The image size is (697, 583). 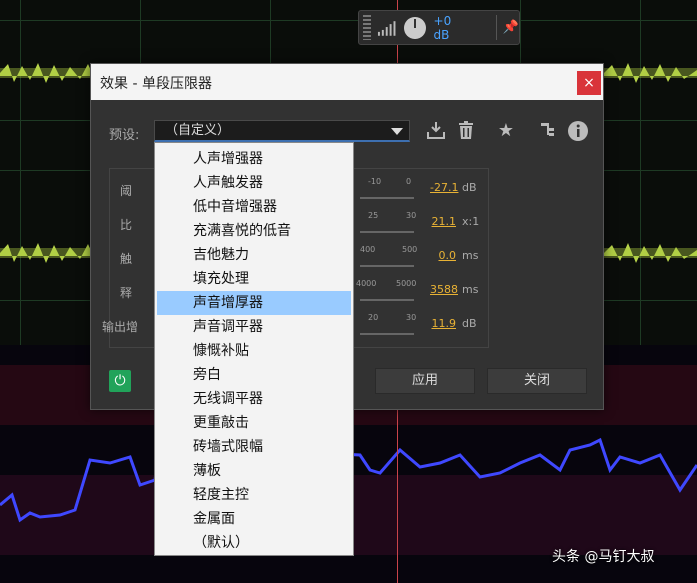 I want to click on preset-menu-item: 人声触发器, so click(x=254, y=183).